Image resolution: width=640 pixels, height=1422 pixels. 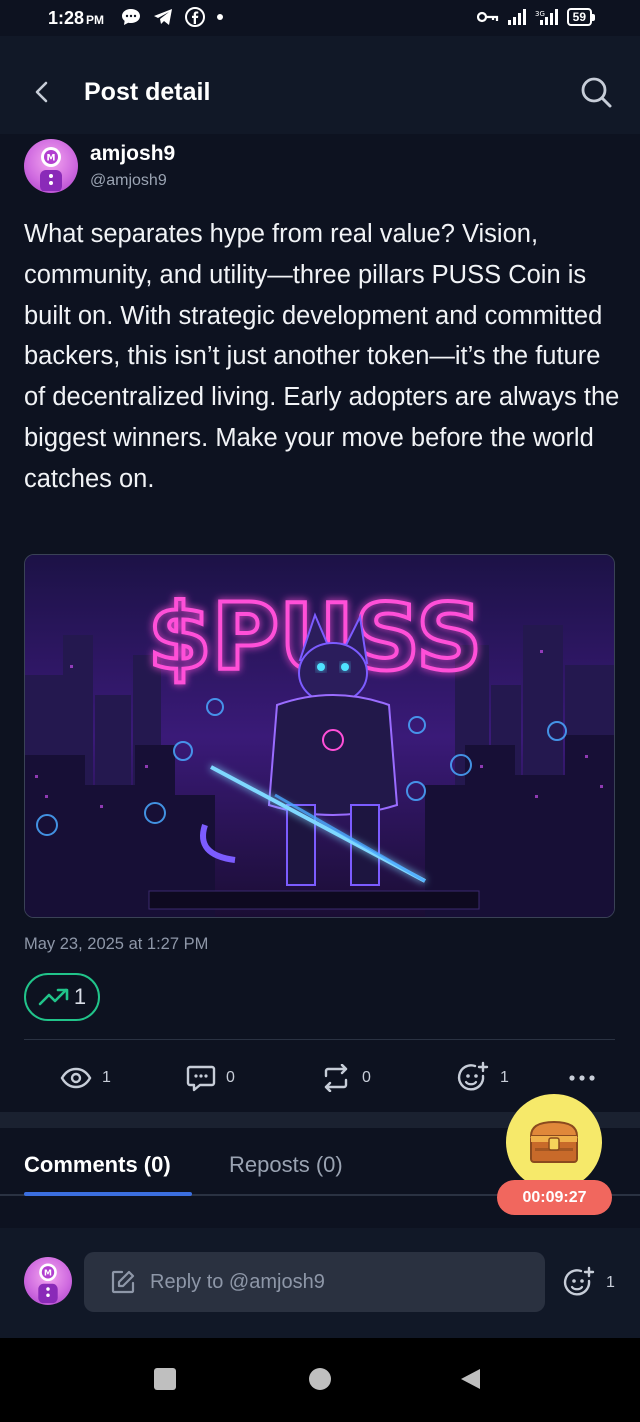 What do you see at coordinates (201, 1078) in the screenshot?
I see `comment-icon` at bounding box center [201, 1078].